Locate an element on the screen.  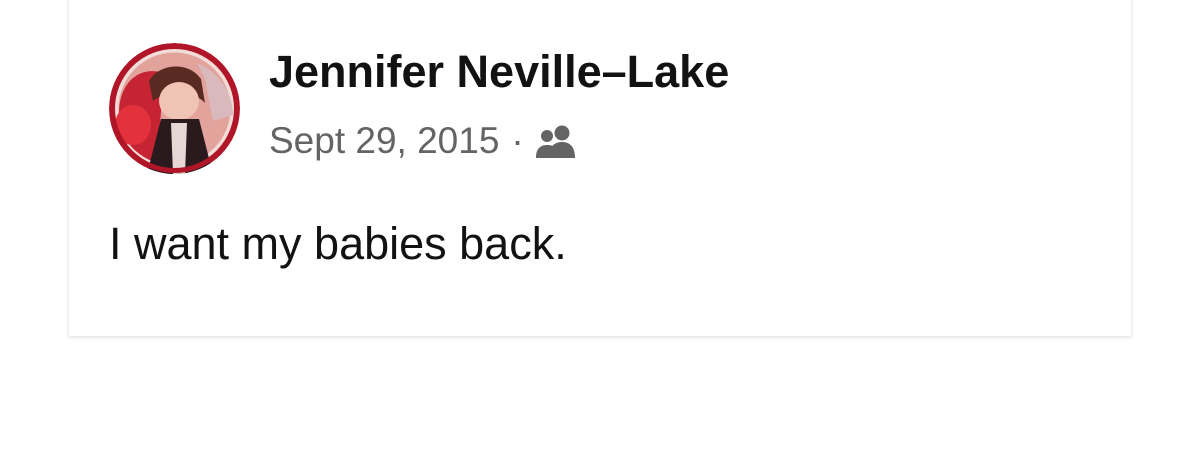
friends-icon is located at coordinates (556, 141).